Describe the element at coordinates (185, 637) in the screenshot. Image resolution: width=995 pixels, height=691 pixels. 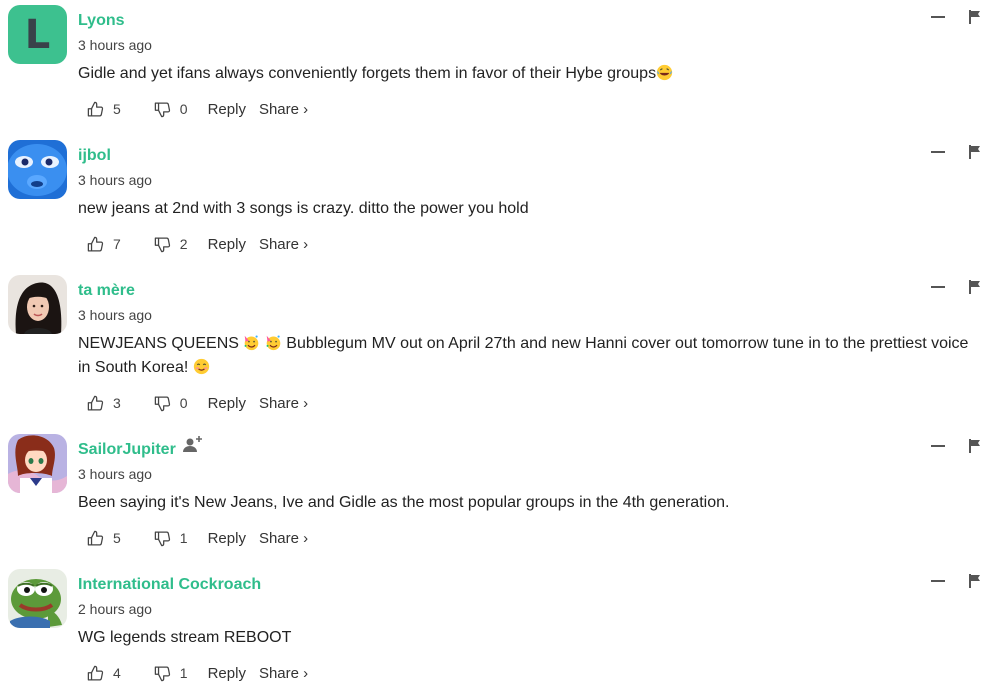
I see `comment-text: WG legends stream REBOOT` at that location.